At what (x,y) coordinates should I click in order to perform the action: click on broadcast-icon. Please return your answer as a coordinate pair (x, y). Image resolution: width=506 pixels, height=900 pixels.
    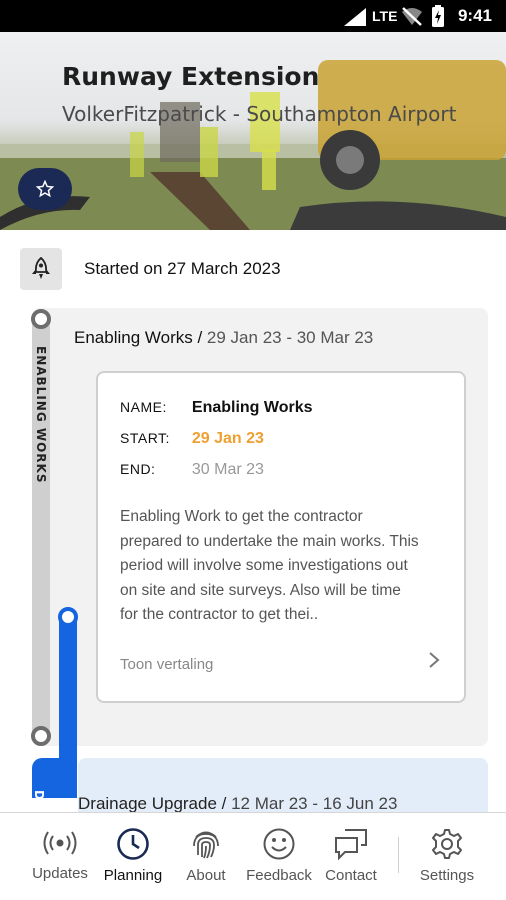
    Looking at the image, I should click on (60, 843).